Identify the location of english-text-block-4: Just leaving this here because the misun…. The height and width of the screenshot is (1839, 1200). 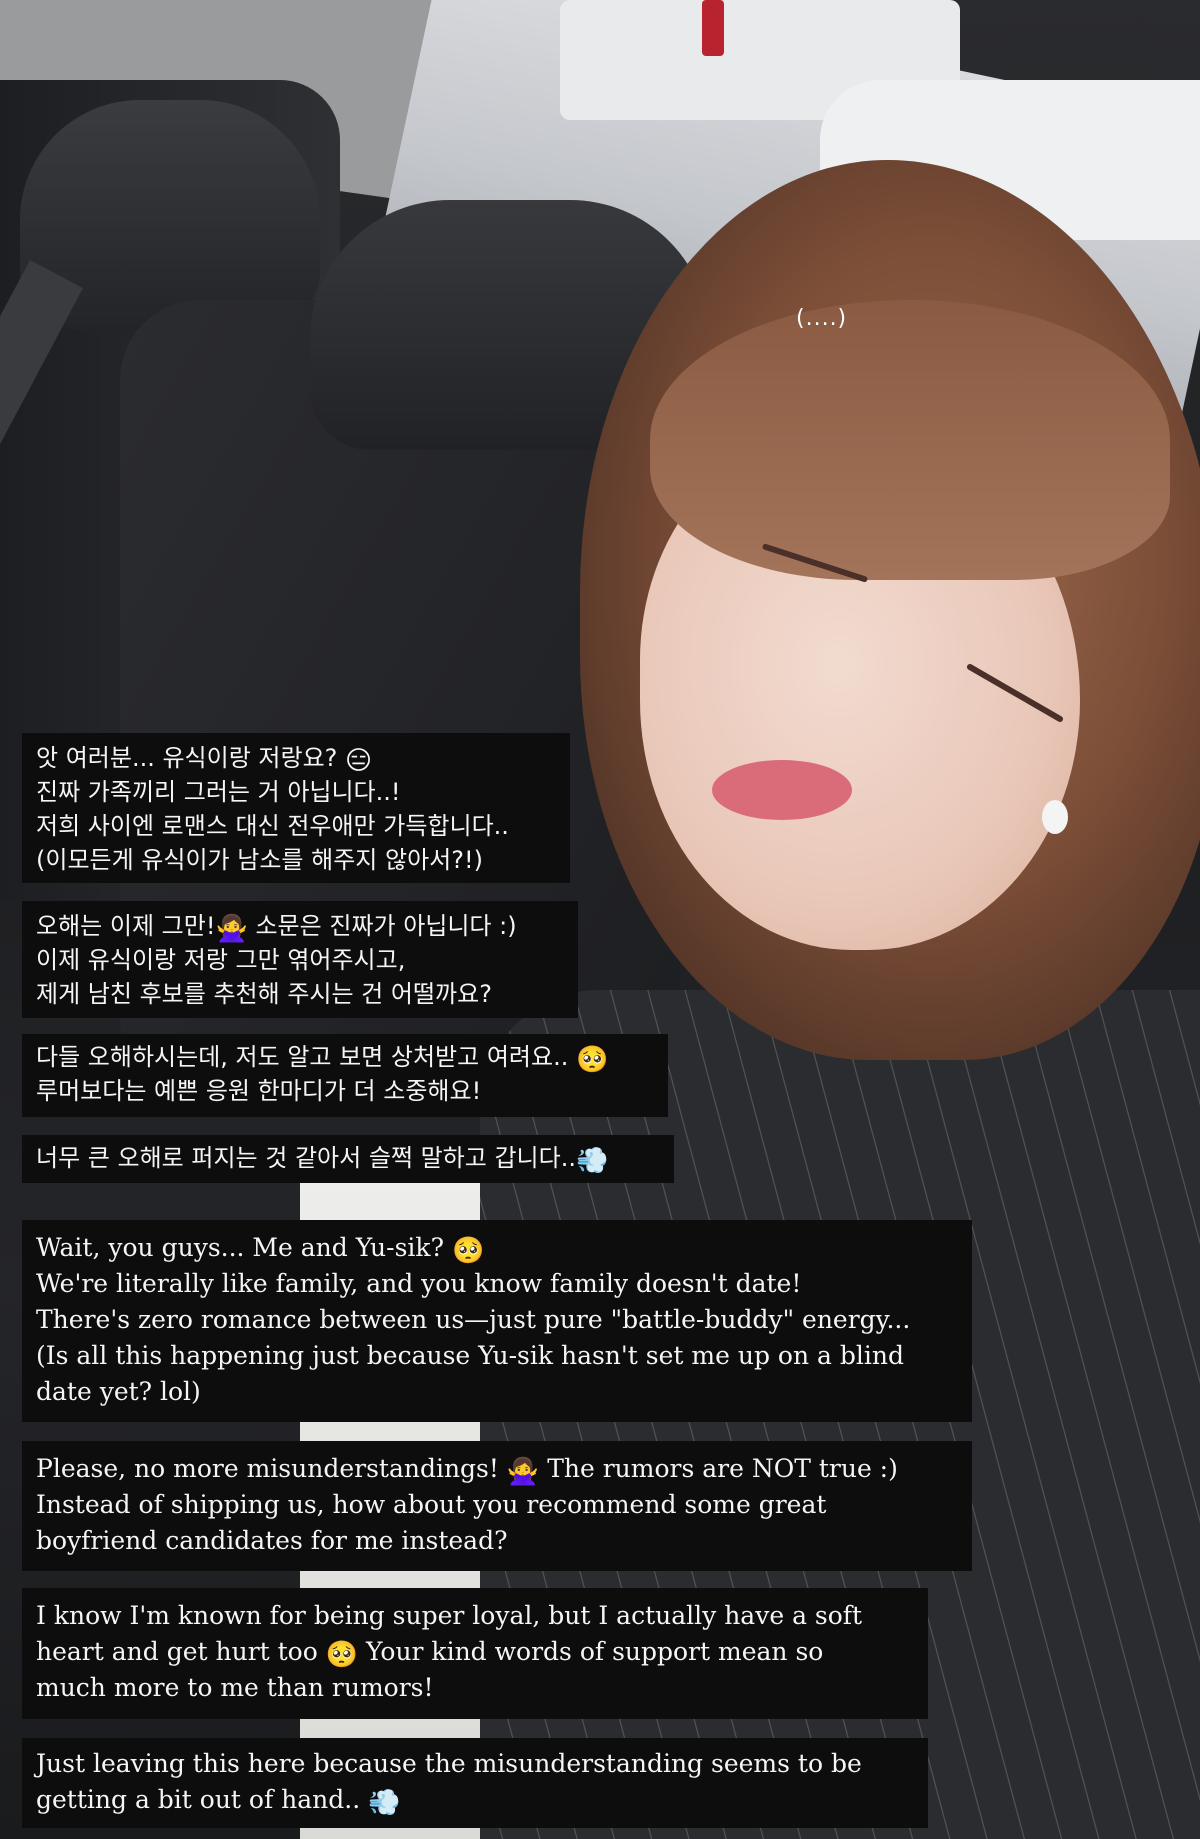
(475, 1783).